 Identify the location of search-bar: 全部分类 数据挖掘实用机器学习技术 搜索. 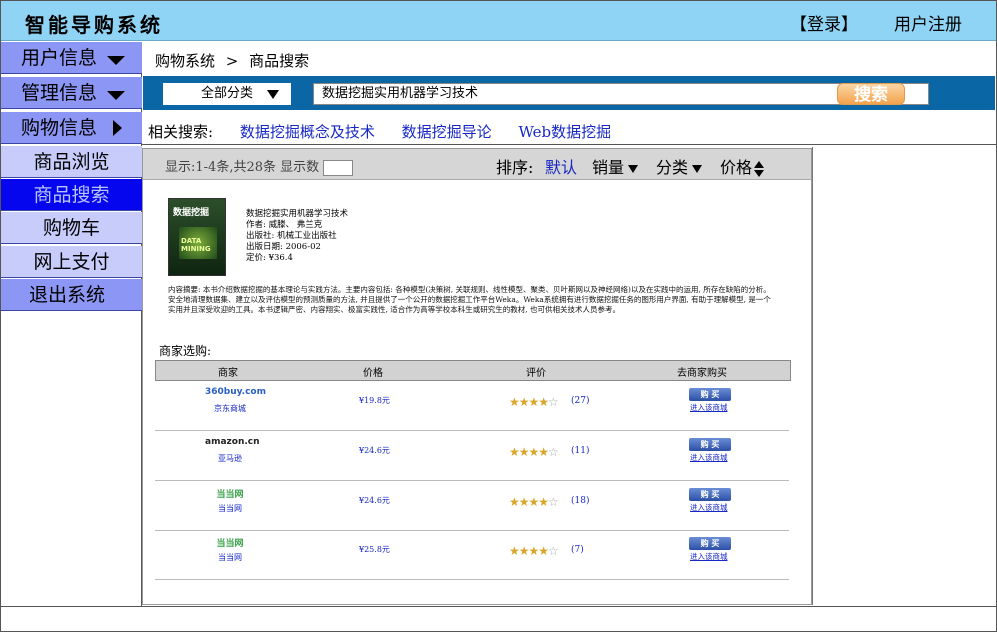
(569, 93).